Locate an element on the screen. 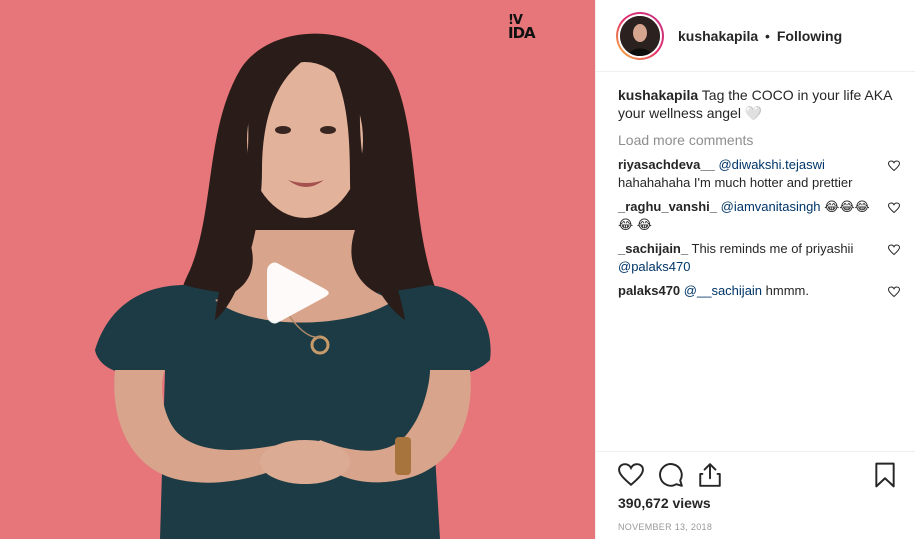 The width and height of the screenshot is (915, 539). comment-item: palaks470 @__sachijain hmmm. is located at coordinates (763, 291).